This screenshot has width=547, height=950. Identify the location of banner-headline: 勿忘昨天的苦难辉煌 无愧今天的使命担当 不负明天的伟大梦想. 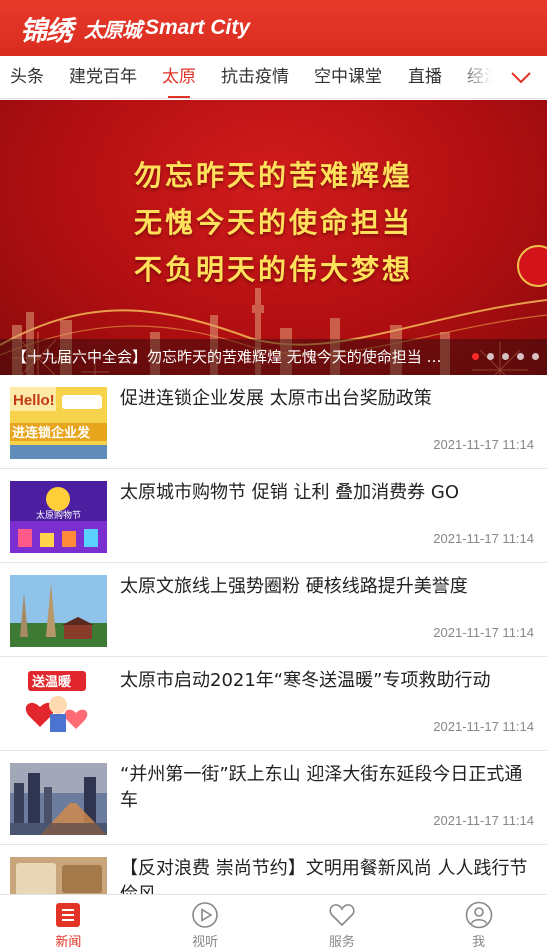
(273, 222).